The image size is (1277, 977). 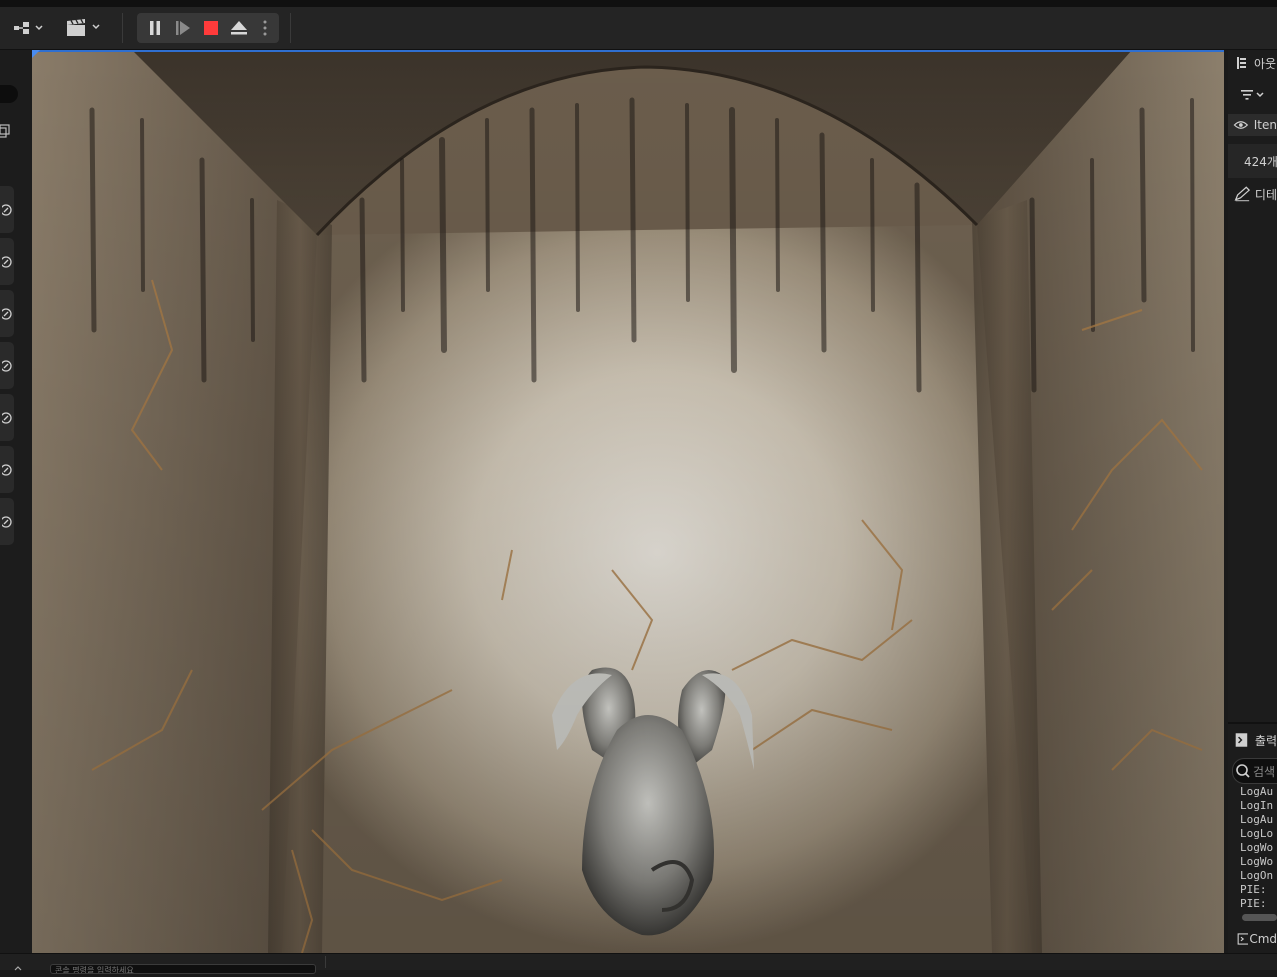 What do you see at coordinates (1260, 161) in the screenshot?
I see `item-count-text: 424개` at bounding box center [1260, 161].